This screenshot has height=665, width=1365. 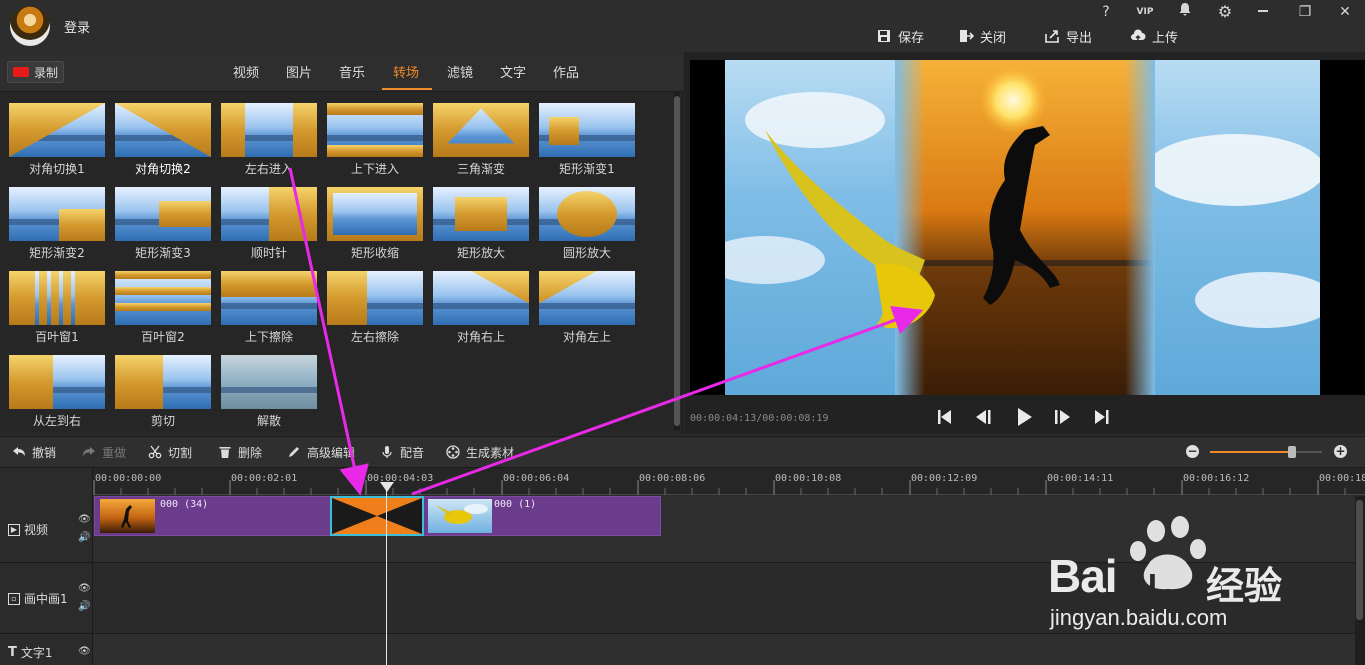 What do you see at coordinates (1083, 576) in the screenshot?
I see `watermark-brand: Bai` at bounding box center [1083, 576].